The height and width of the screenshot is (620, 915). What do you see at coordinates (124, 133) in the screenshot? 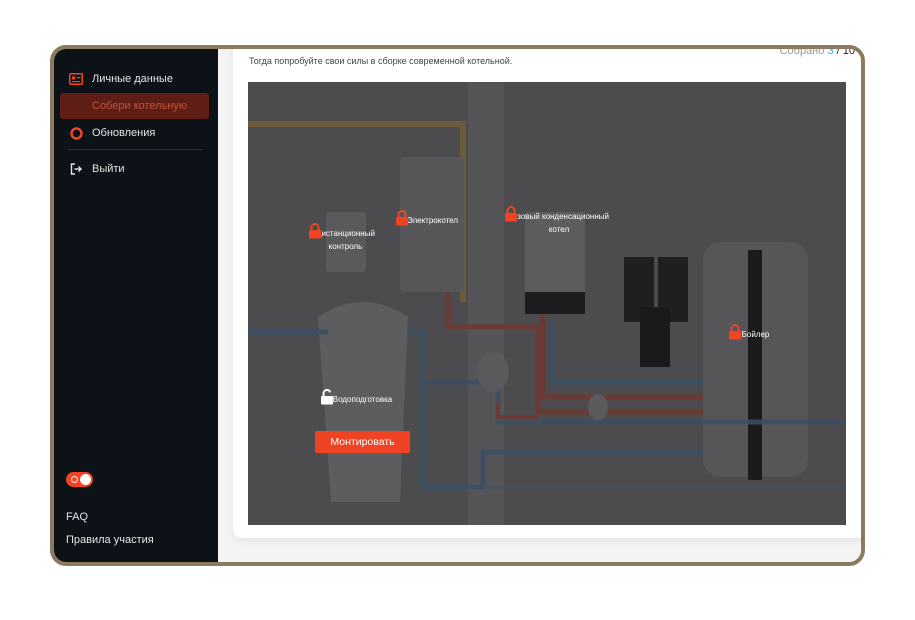
I see `sidebar-item-label: Обновления` at bounding box center [124, 133].